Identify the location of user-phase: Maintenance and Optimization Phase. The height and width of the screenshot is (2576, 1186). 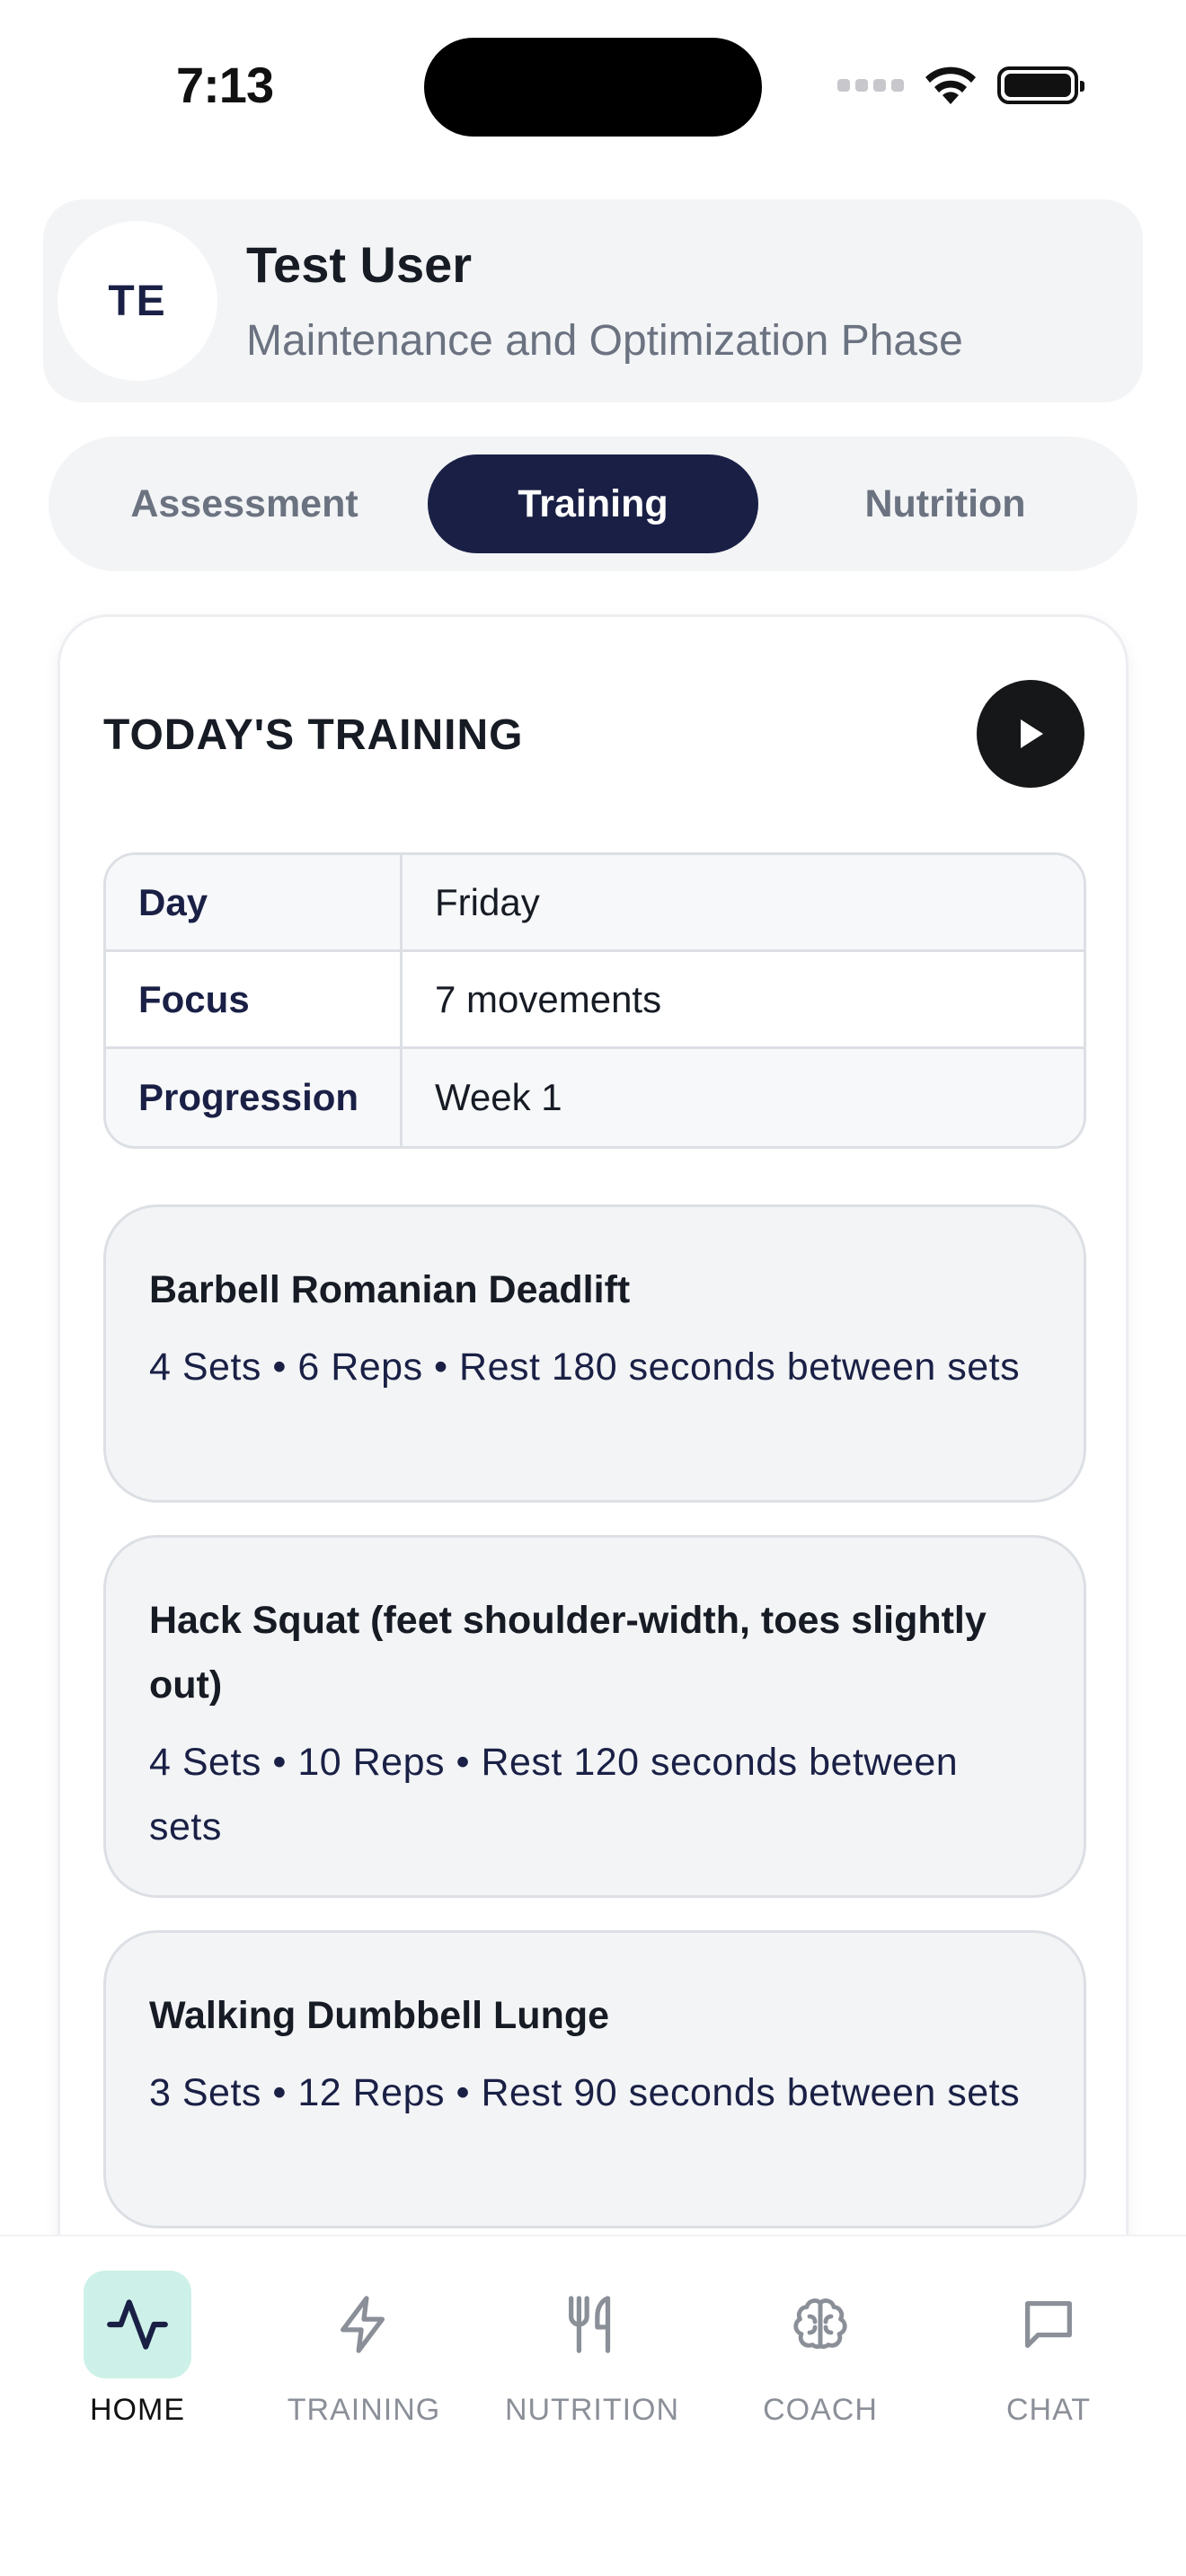
(604, 341).